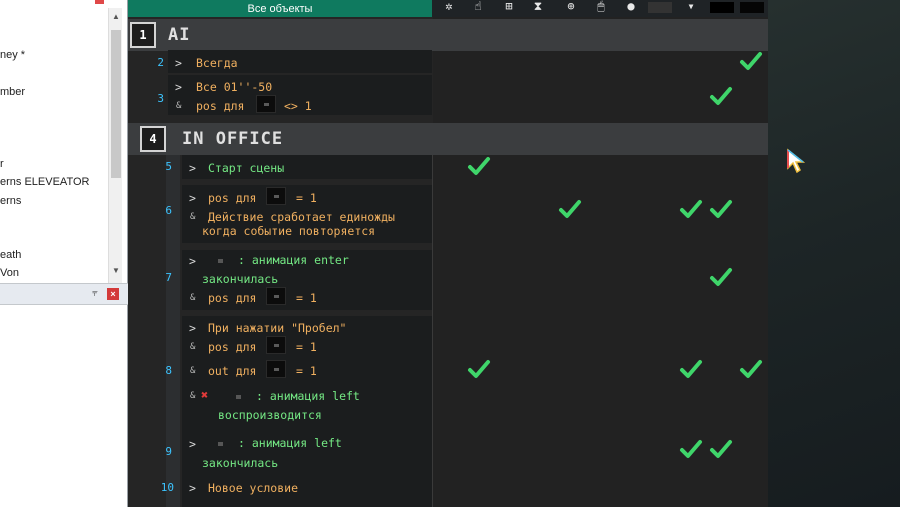  I want to click on dropdown-icon: ▼, so click(691, 7).